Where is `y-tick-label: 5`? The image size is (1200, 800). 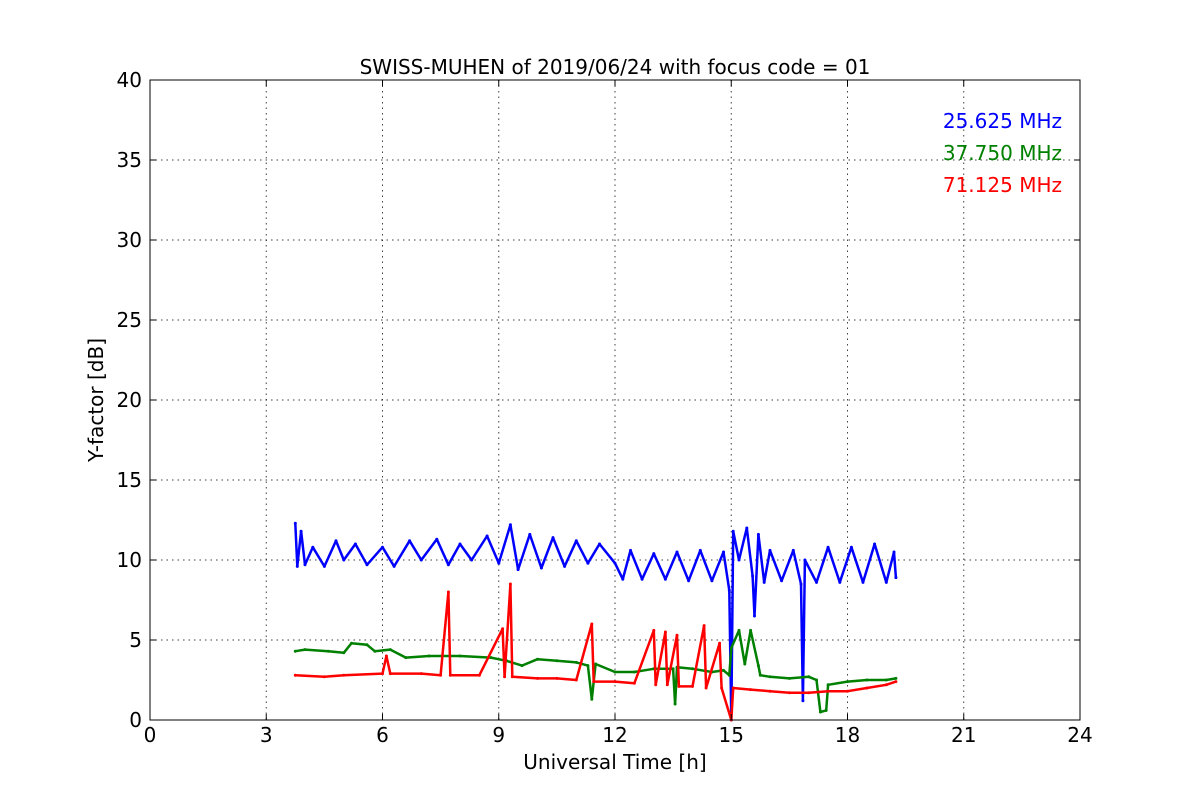 y-tick-label: 5 is located at coordinates (135, 640).